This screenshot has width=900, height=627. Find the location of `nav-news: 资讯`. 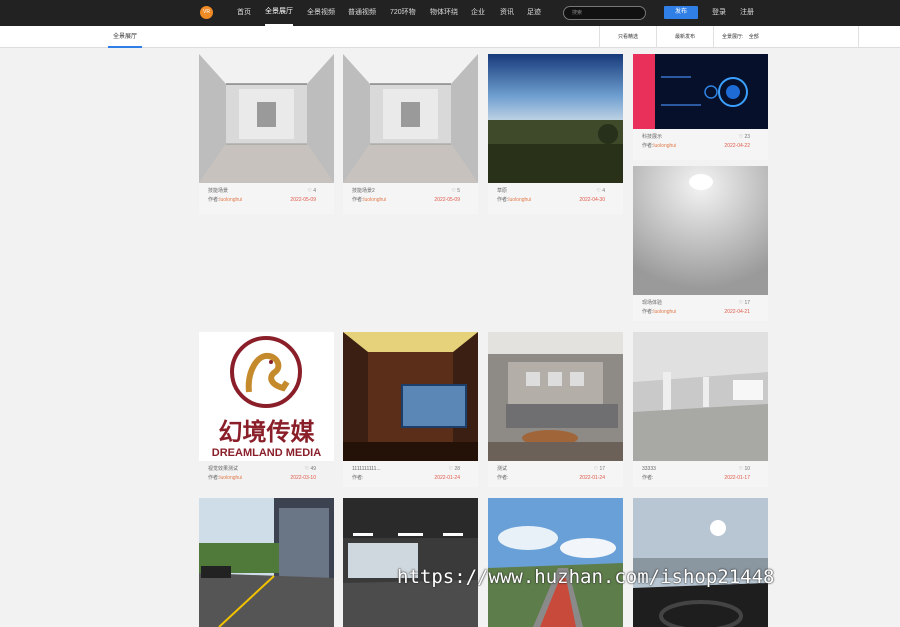

nav-news: 资讯 is located at coordinates (507, 13).